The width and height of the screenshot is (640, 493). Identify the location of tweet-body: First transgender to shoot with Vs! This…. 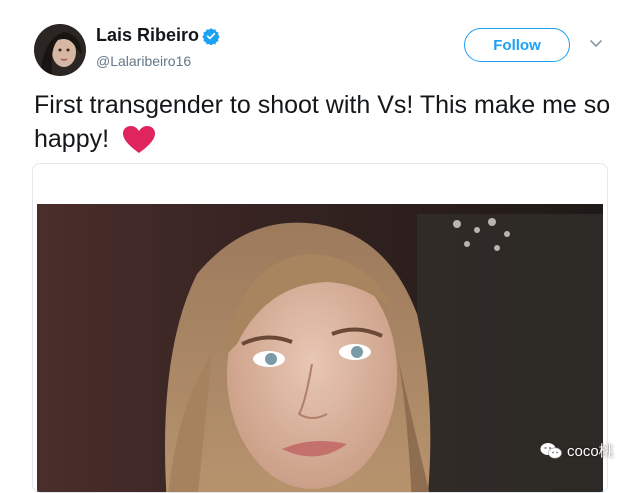
(322, 122).